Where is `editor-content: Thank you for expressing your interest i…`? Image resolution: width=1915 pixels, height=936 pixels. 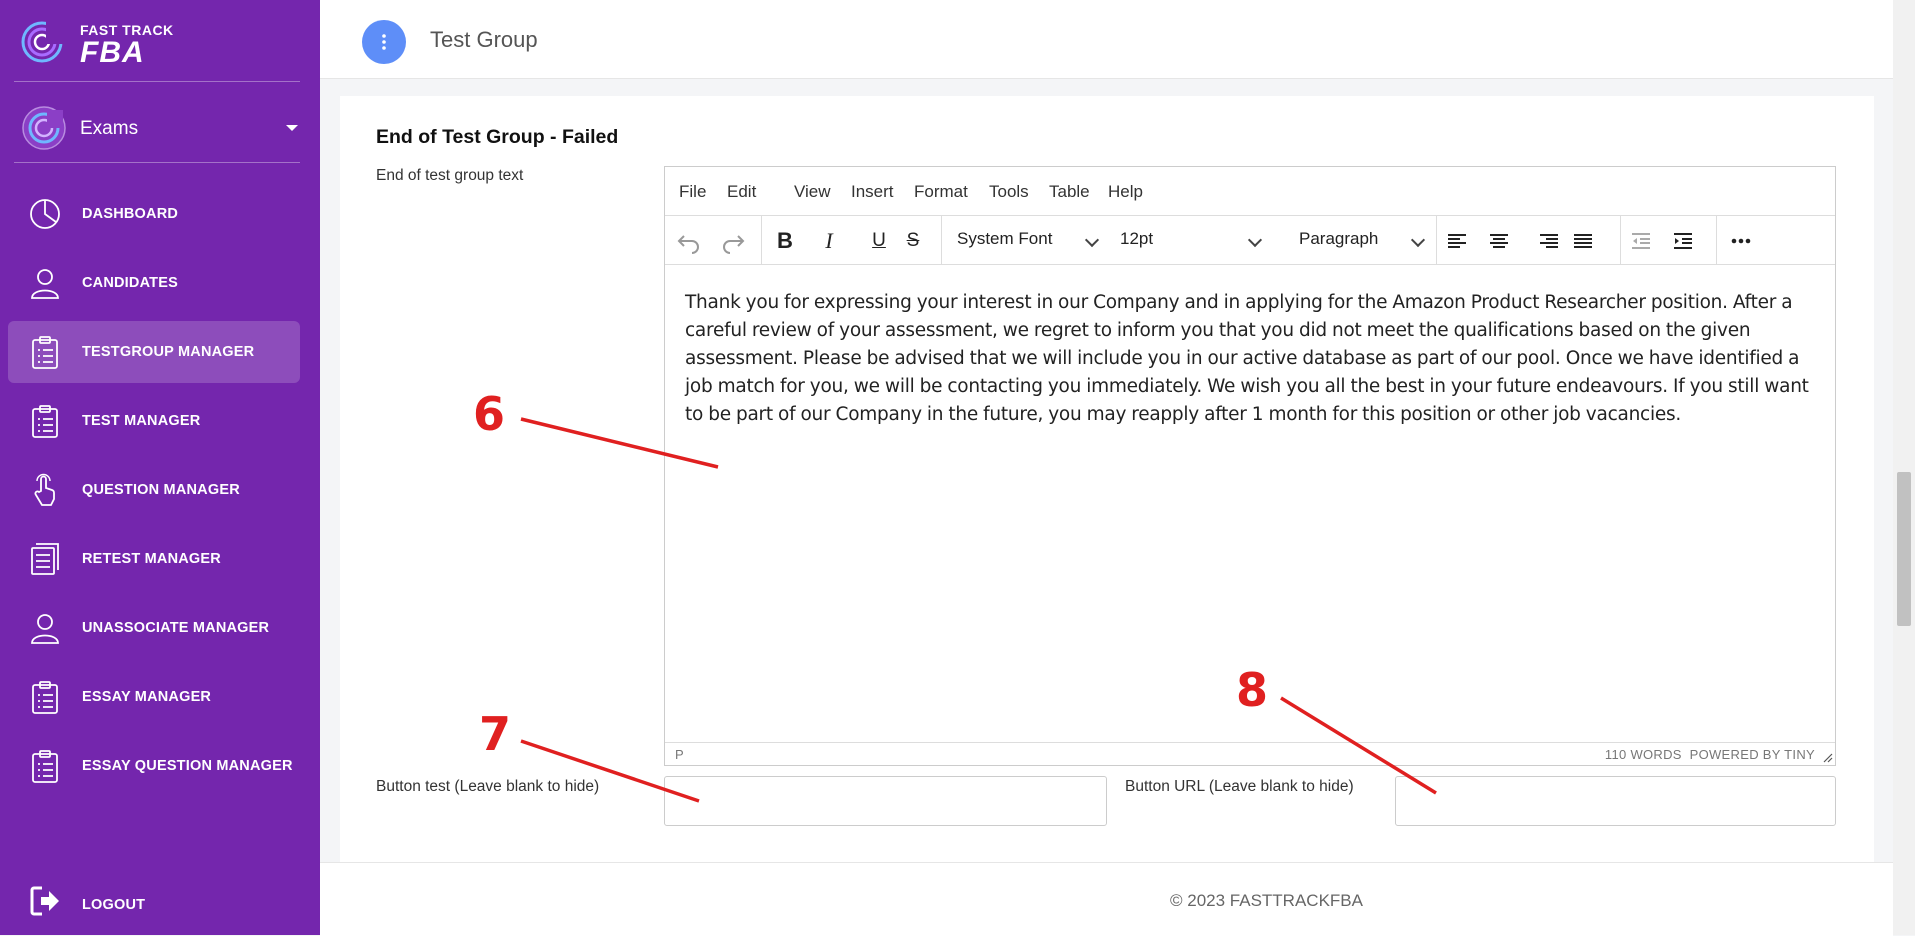
editor-content: Thank you for expressing your interest i… is located at coordinates (1250, 359).